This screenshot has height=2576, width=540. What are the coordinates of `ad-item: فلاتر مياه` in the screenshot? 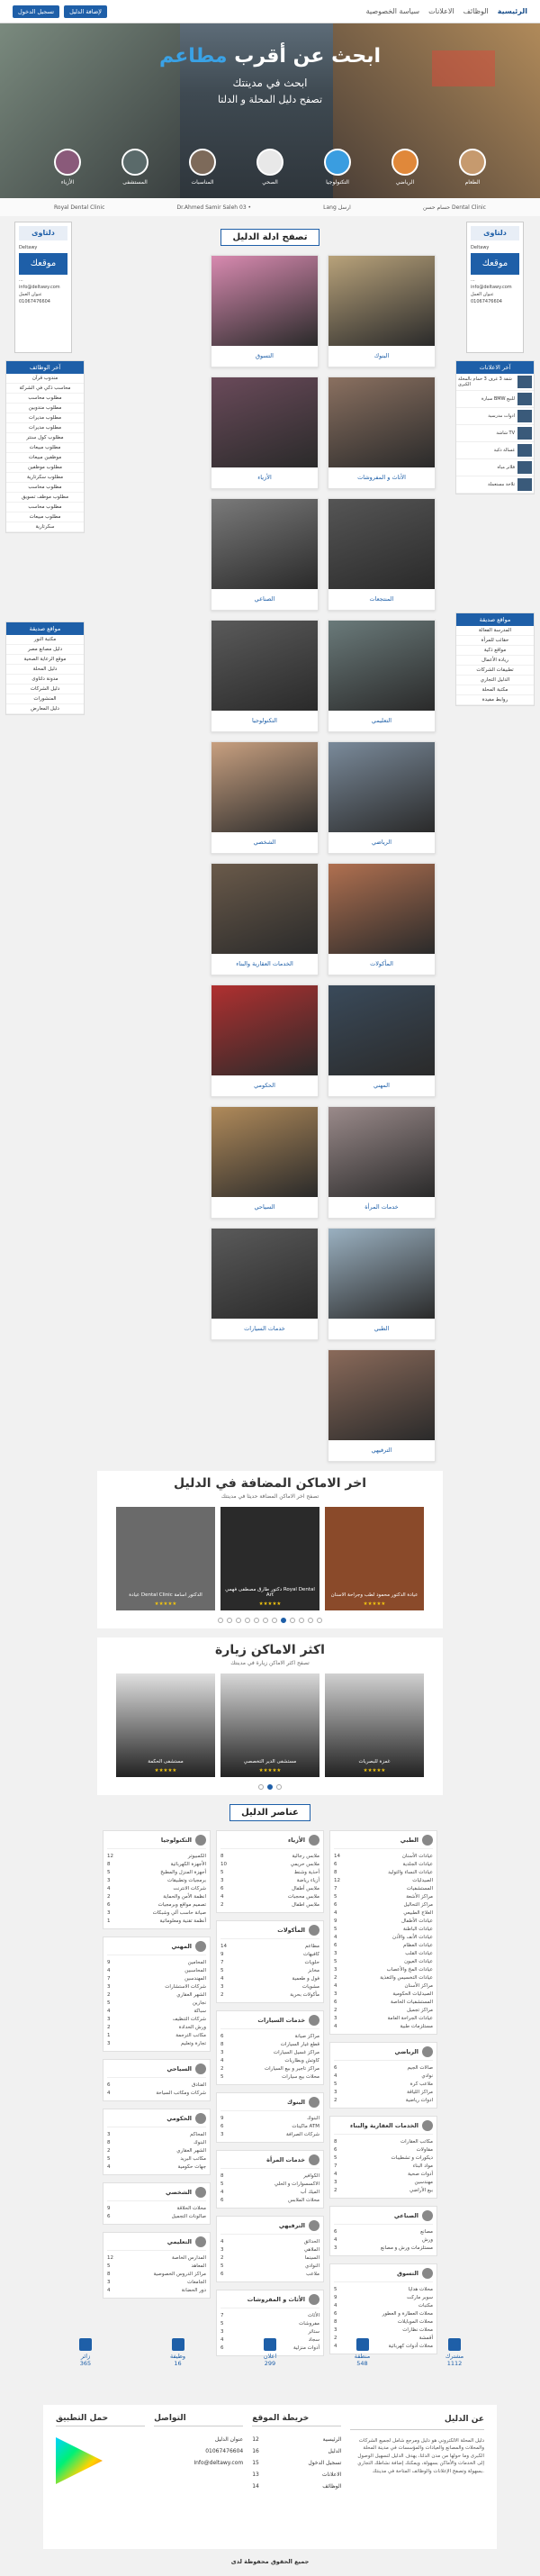 It's located at (495, 467).